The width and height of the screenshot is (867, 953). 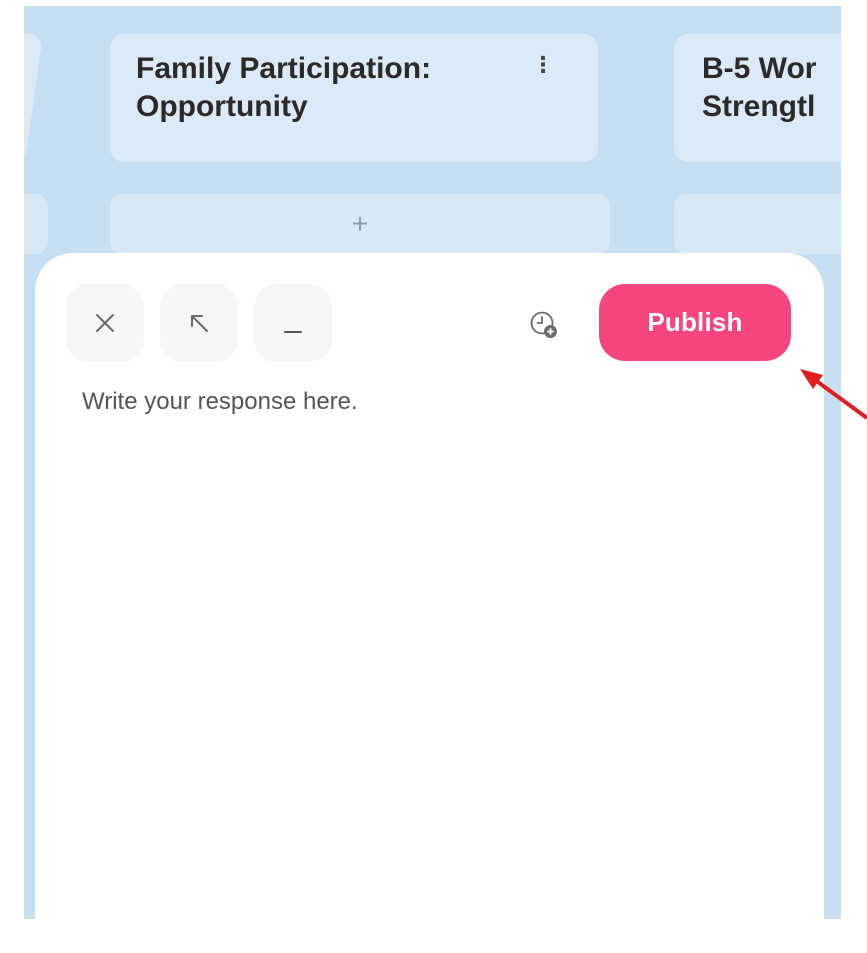 I want to click on column-title-line-1: B-5 Wor, so click(x=759, y=68).